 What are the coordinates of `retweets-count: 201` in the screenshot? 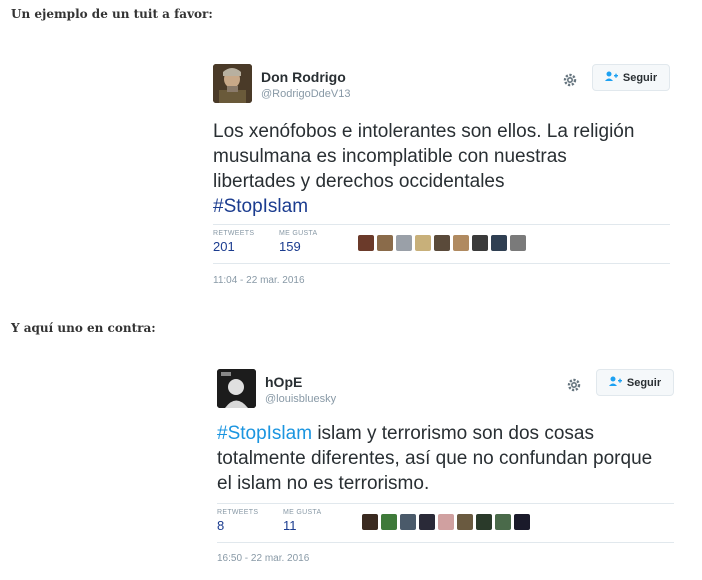 It's located at (224, 246).